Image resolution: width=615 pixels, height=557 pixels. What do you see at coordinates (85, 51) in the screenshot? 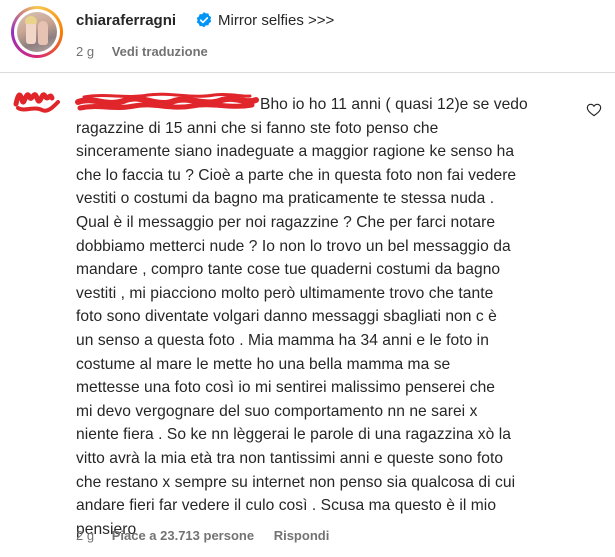
I see `post-timestamp: 2 g` at bounding box center [85, 51].